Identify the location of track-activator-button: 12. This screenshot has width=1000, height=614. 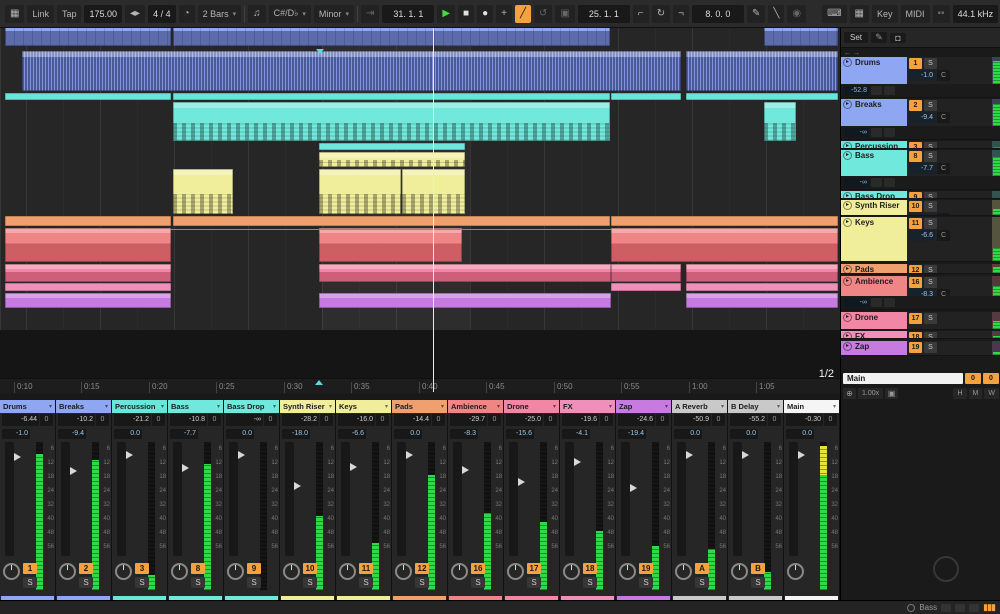
(422, 568).